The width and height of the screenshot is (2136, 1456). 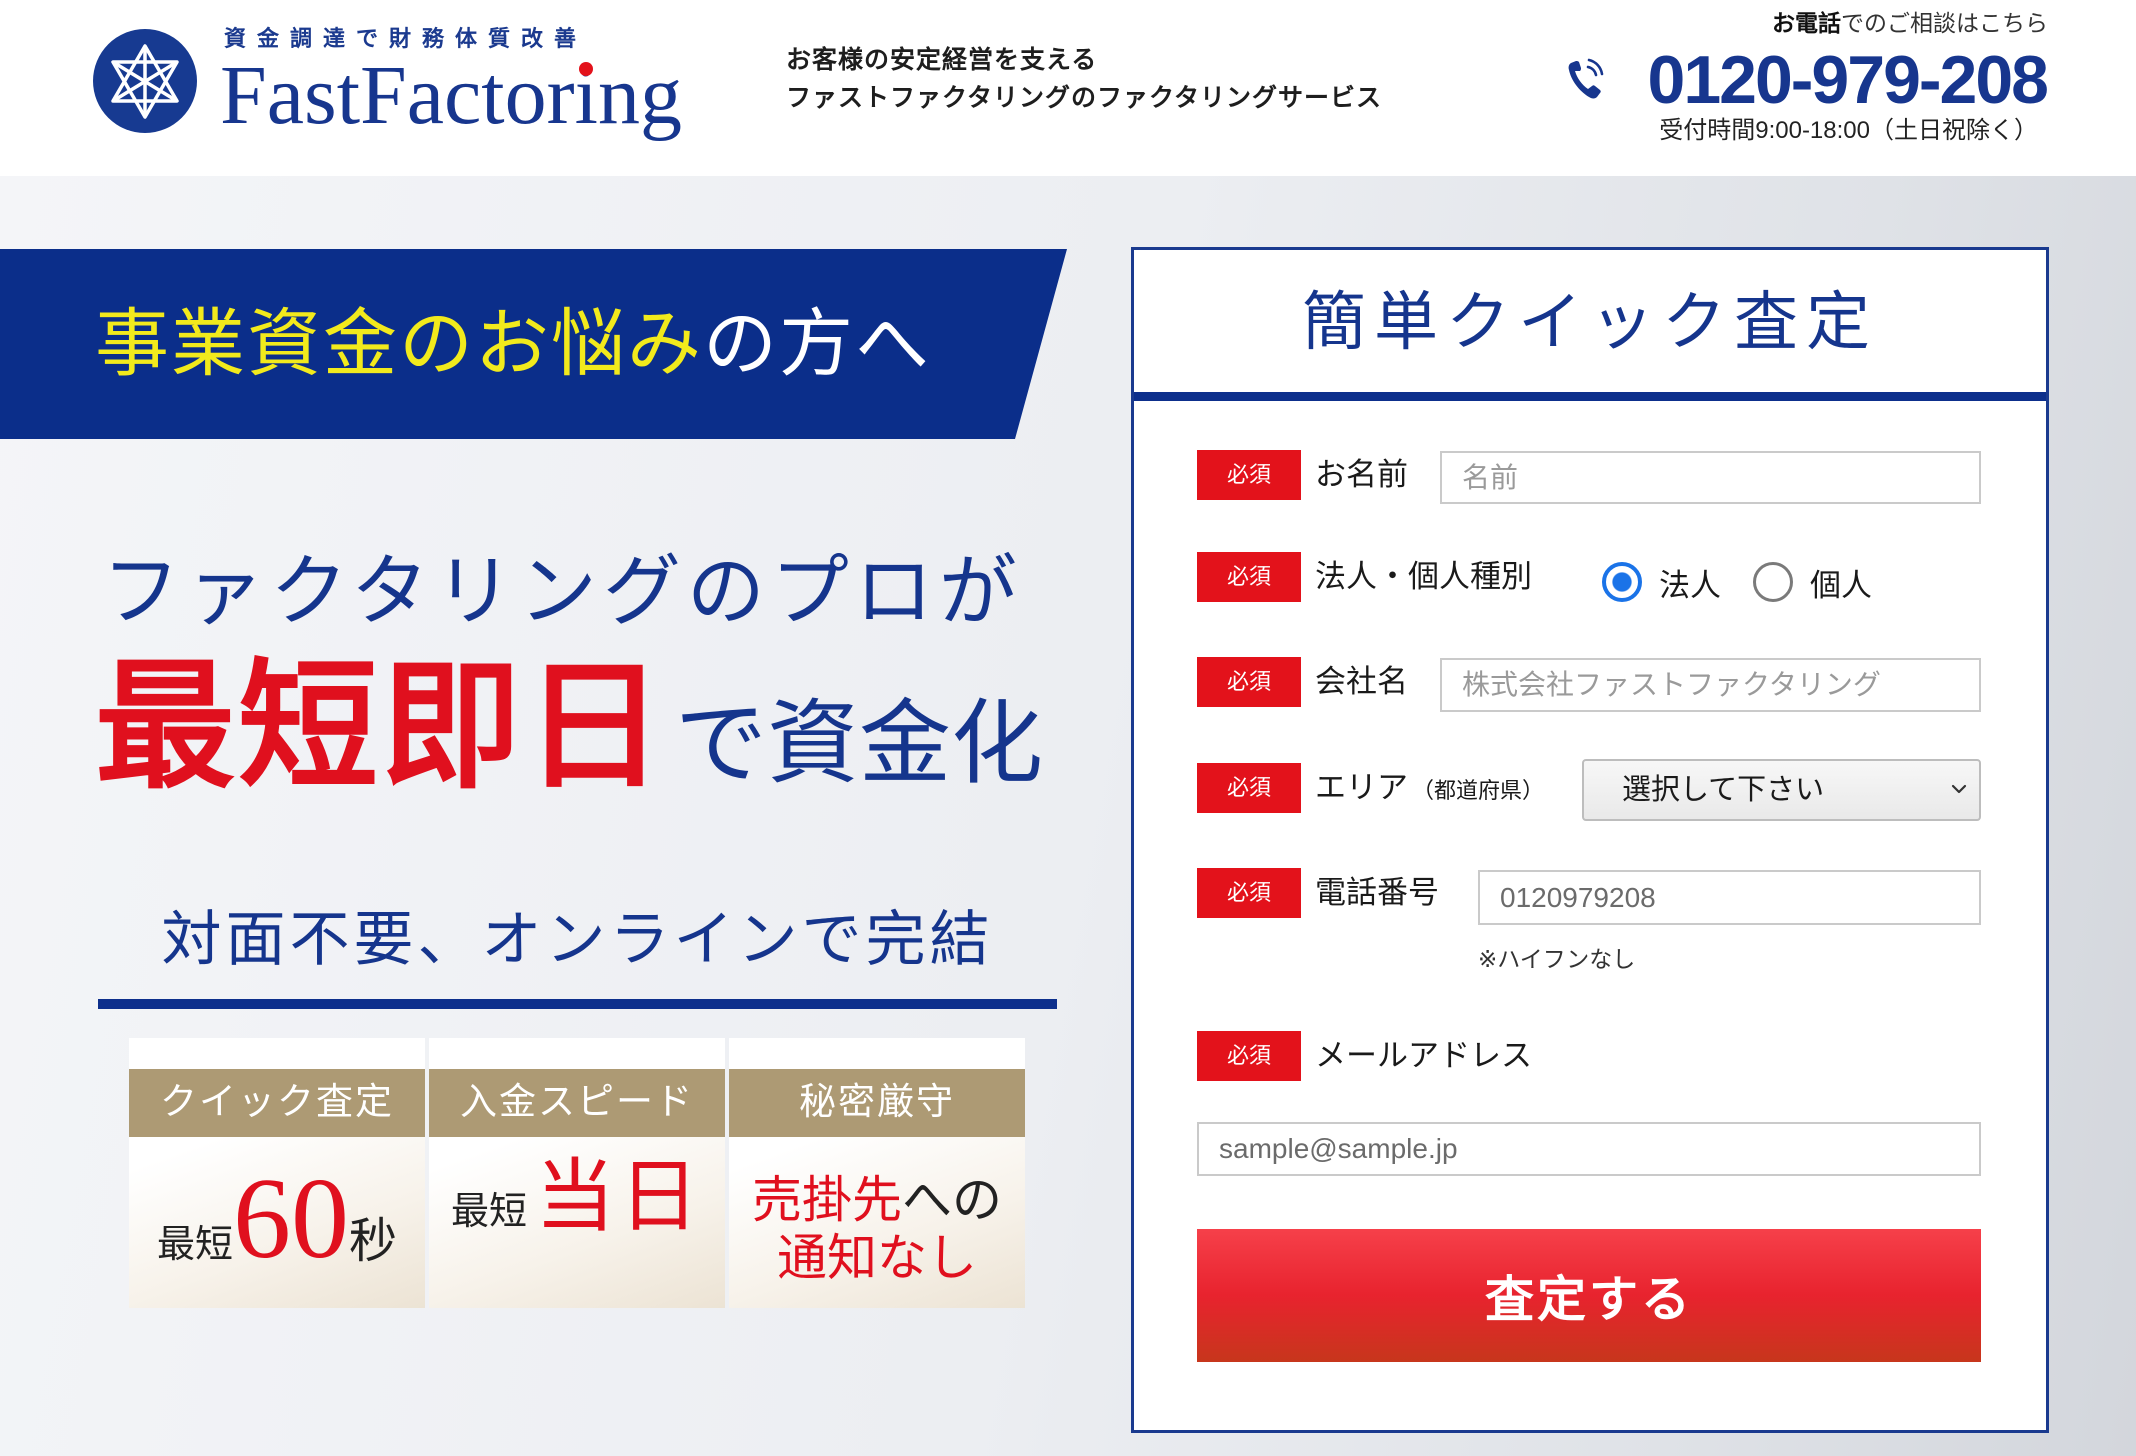 I want to click on feature-title: 秘密厳守, so click(x=877, y=1103).